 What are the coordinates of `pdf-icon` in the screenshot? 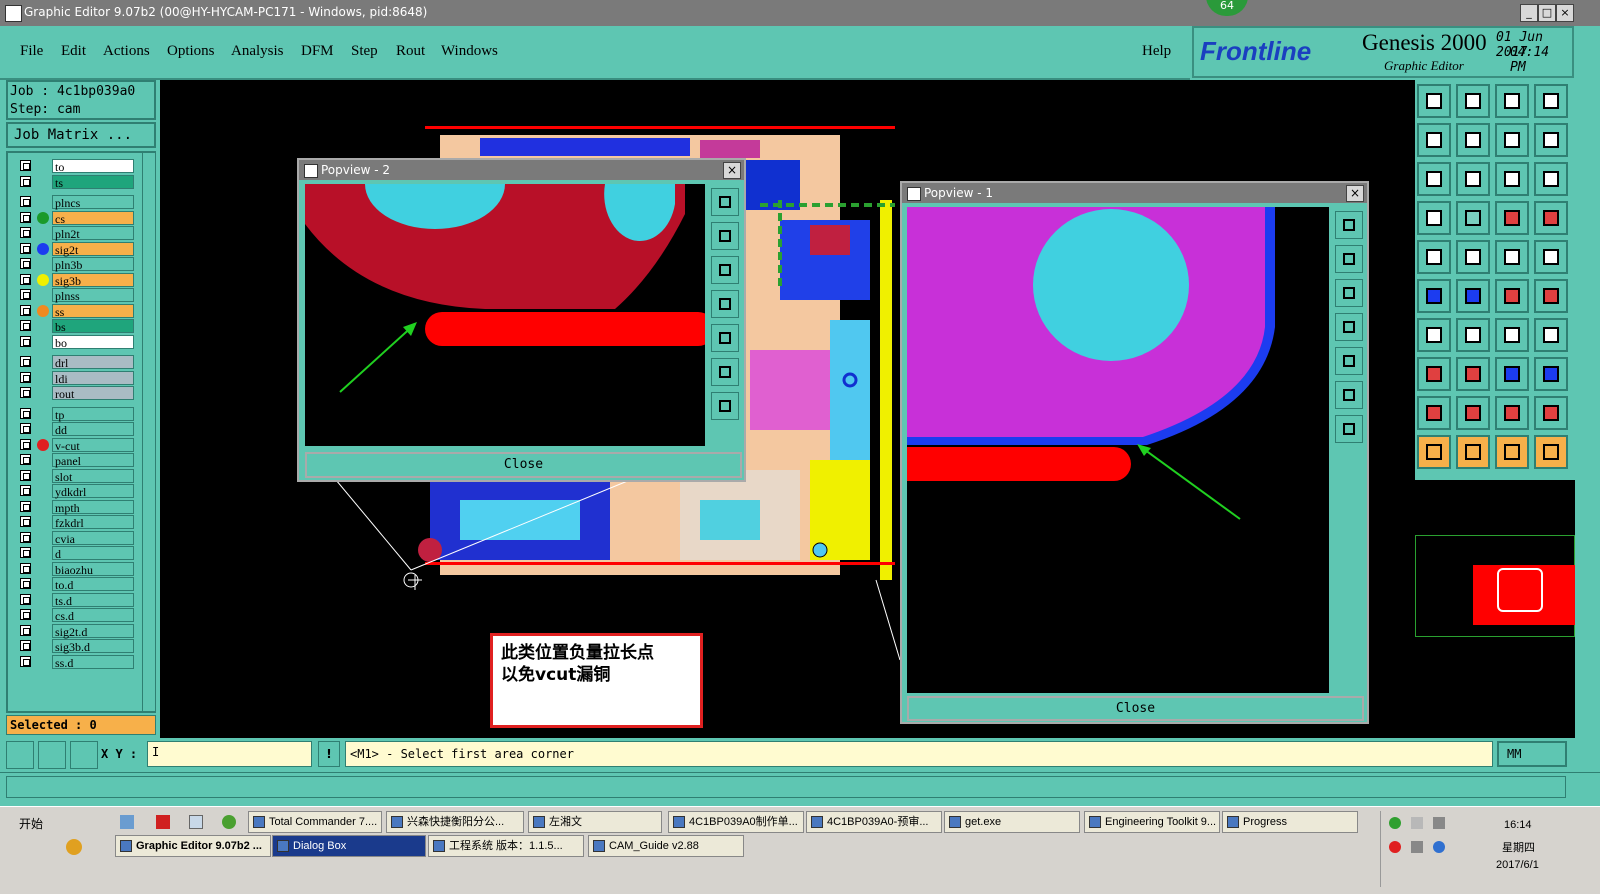 It's located at (163, 822).